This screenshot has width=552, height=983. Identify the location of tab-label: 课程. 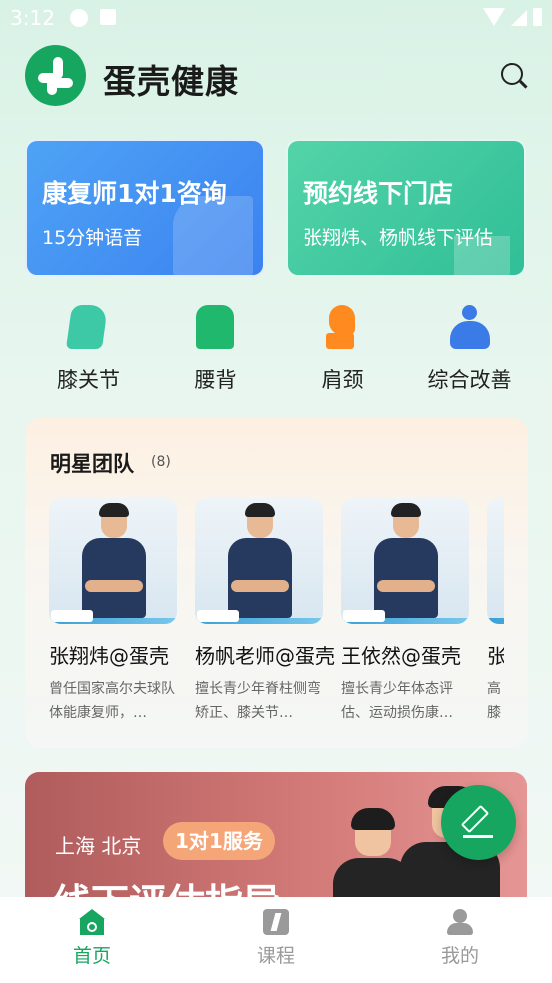
(275, 956).